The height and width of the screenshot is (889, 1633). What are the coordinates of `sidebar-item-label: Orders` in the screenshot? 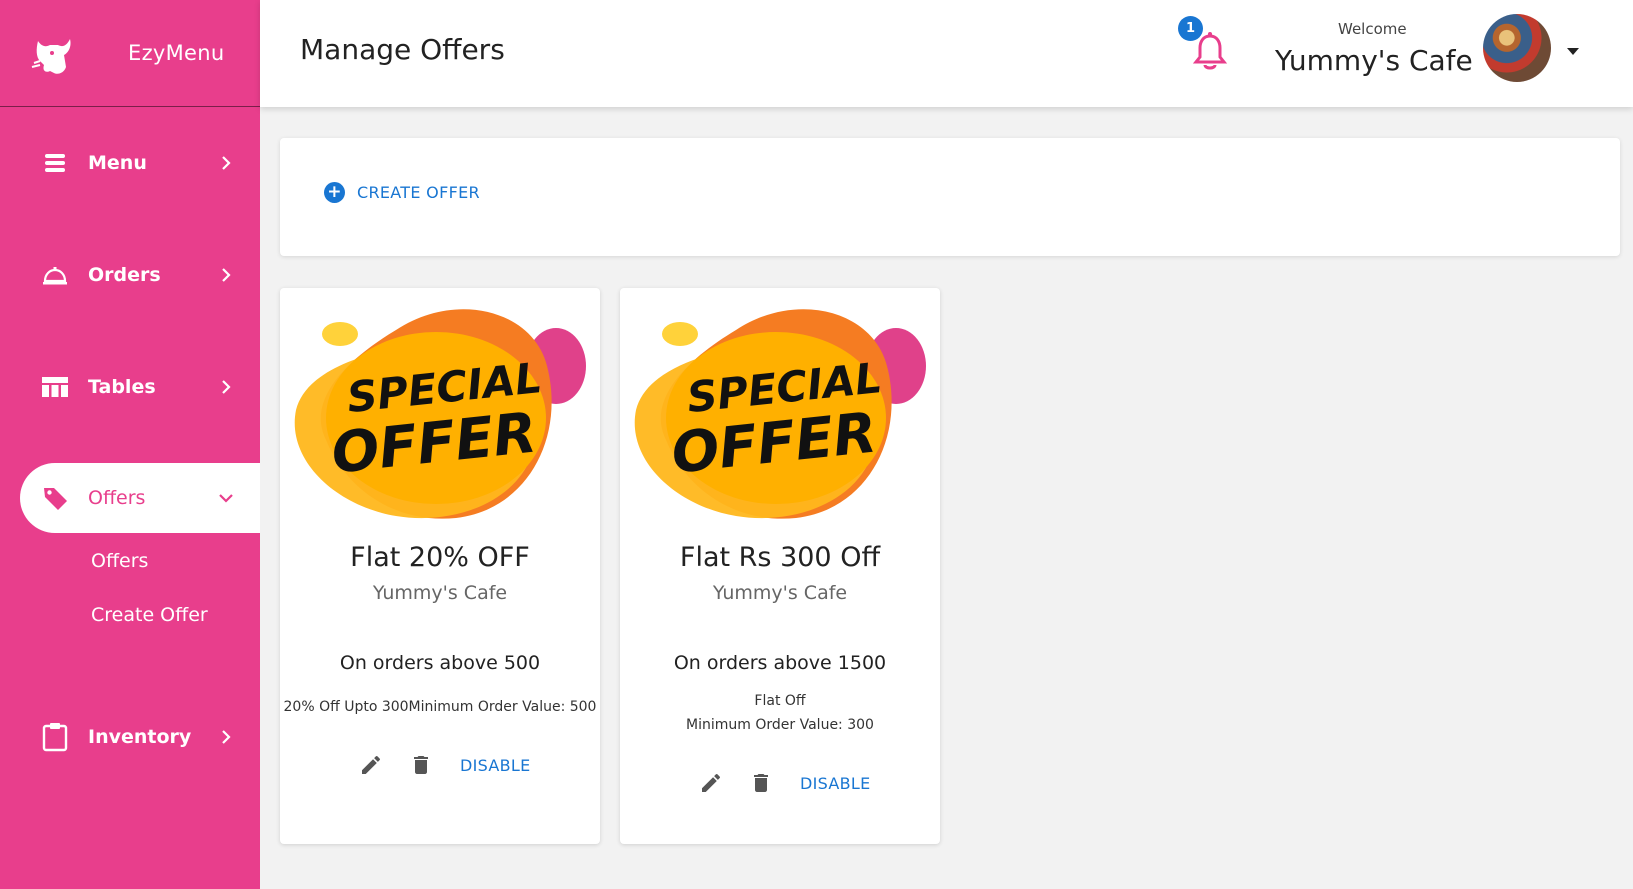 It's located at (124, 275).